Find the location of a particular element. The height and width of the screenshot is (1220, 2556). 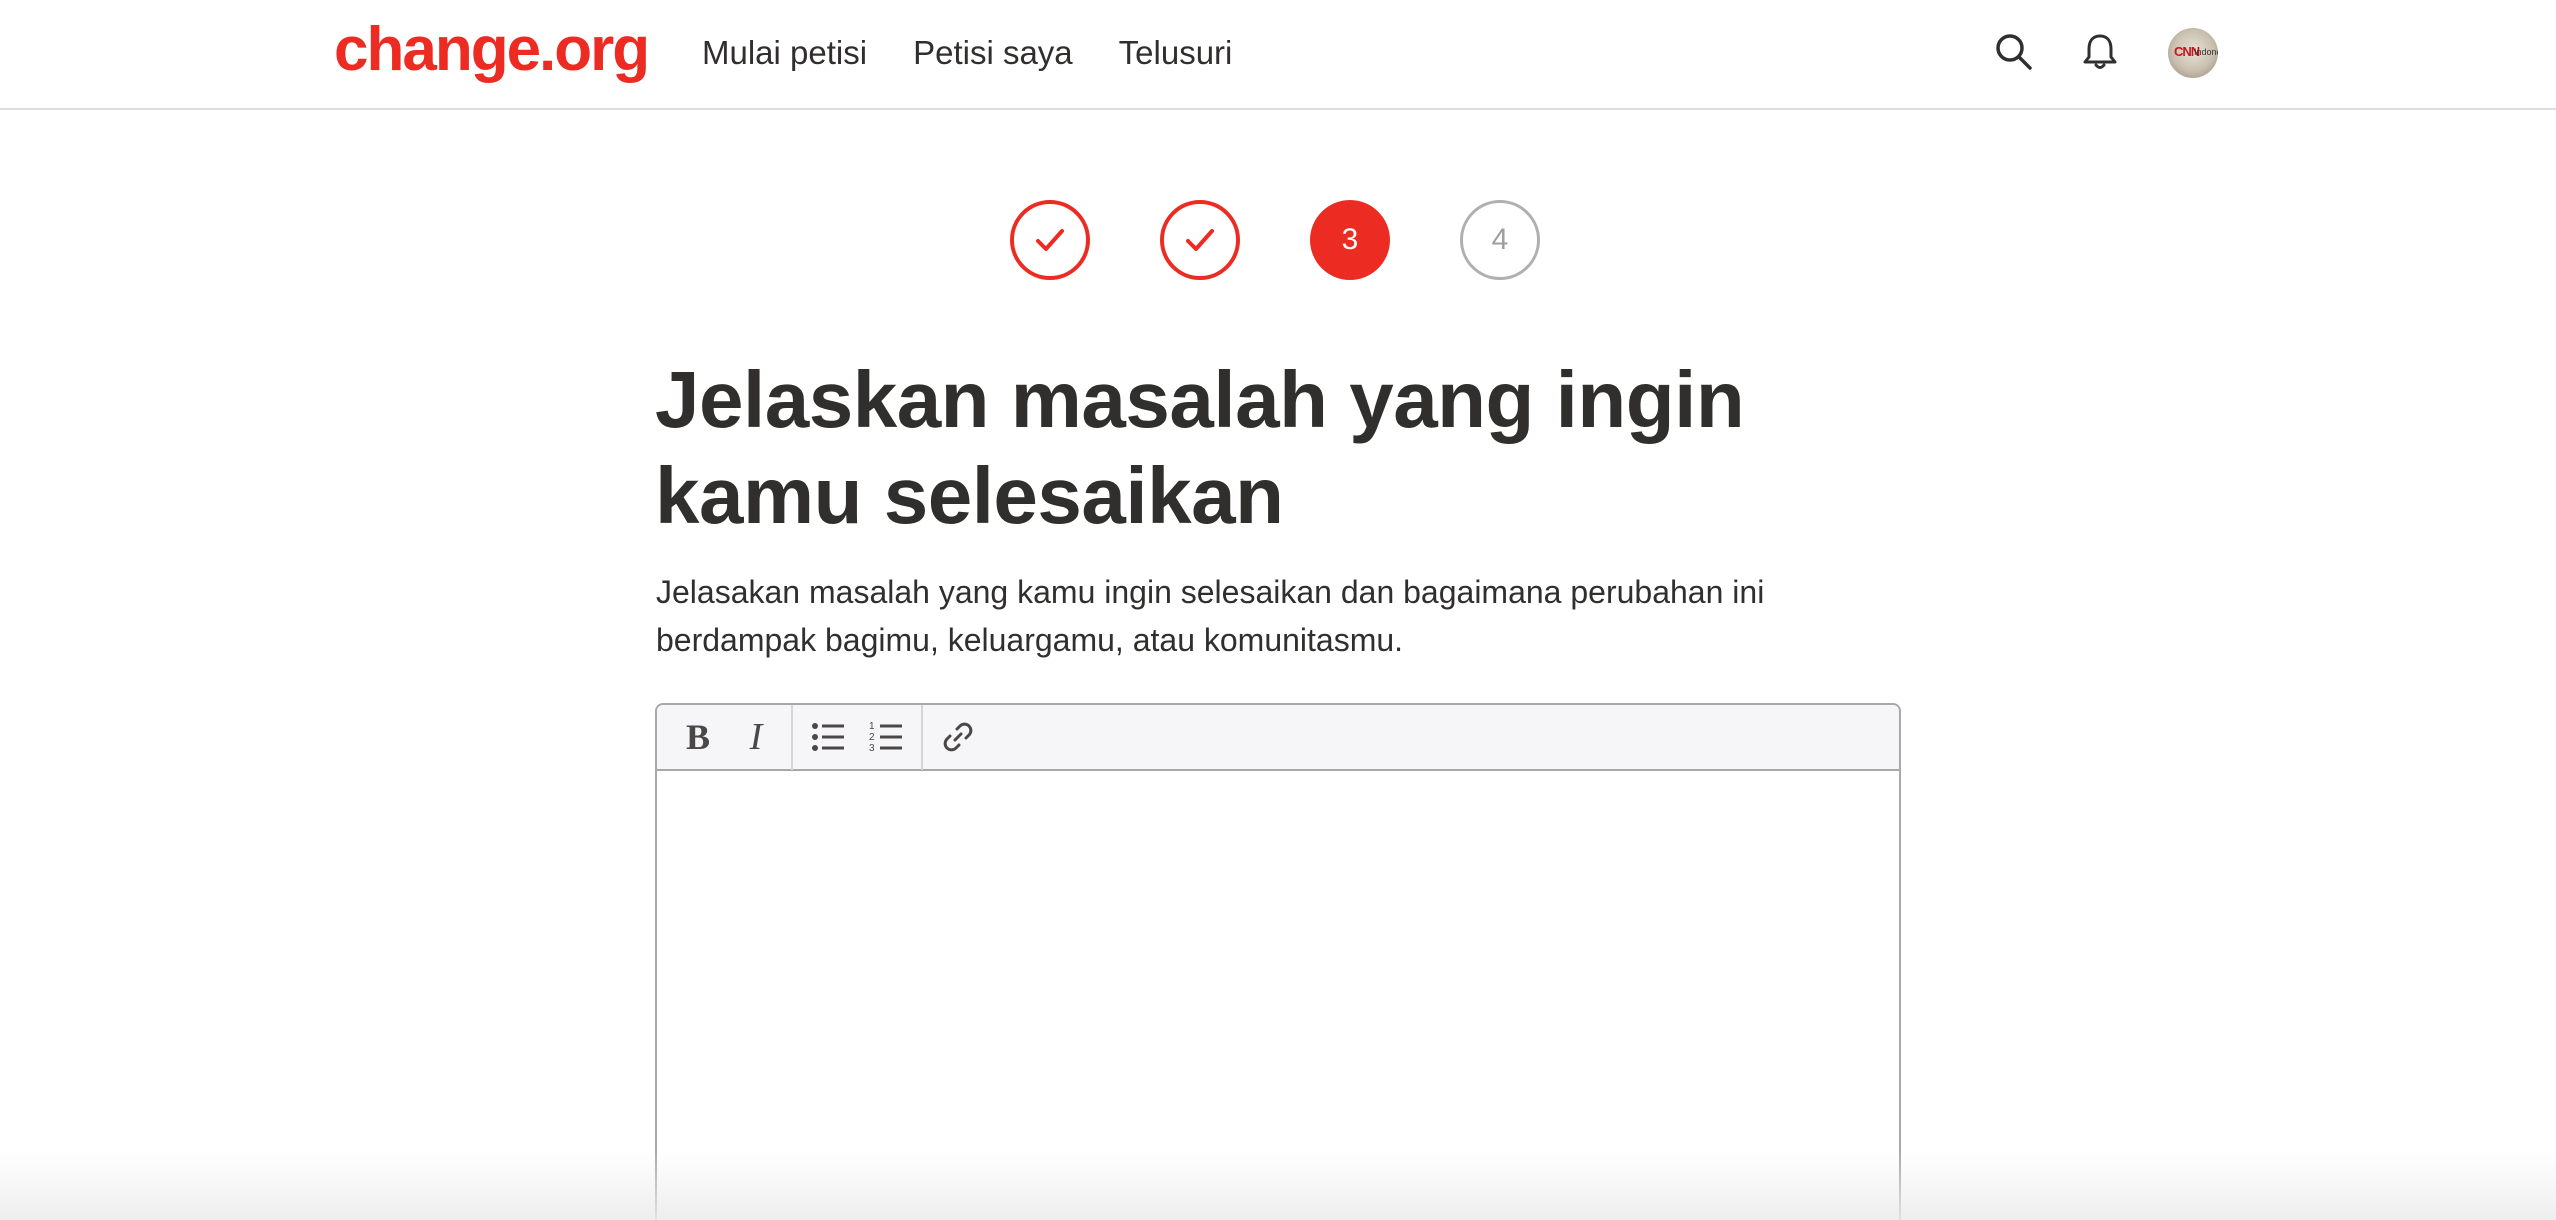

toolbar-group-format: B I is located at coordinates (728, 737).